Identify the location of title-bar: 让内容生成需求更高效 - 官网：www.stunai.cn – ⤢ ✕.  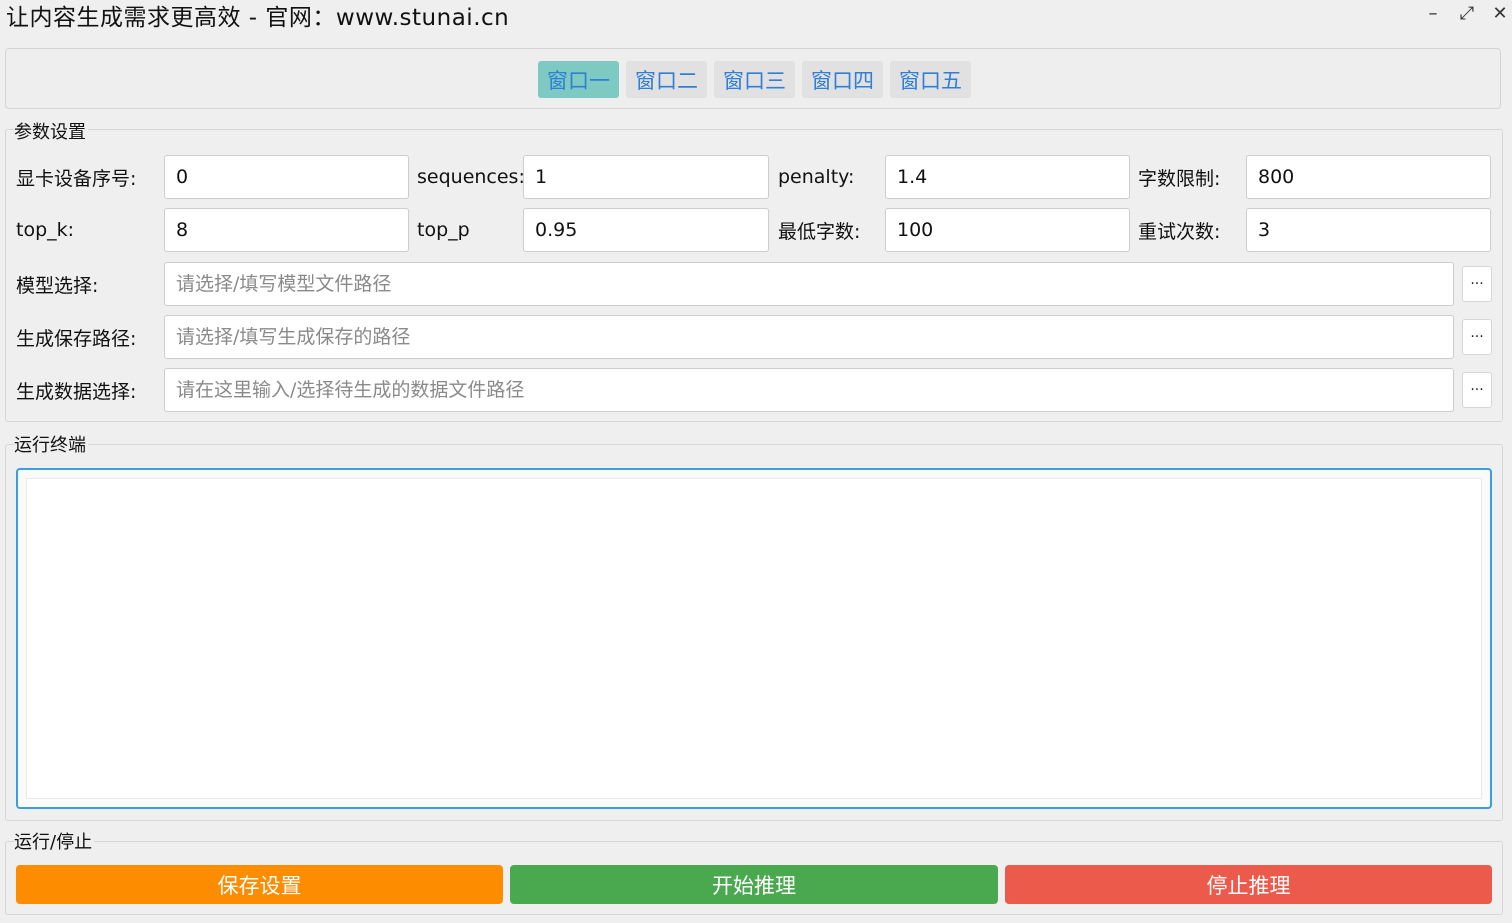
(756, 16).